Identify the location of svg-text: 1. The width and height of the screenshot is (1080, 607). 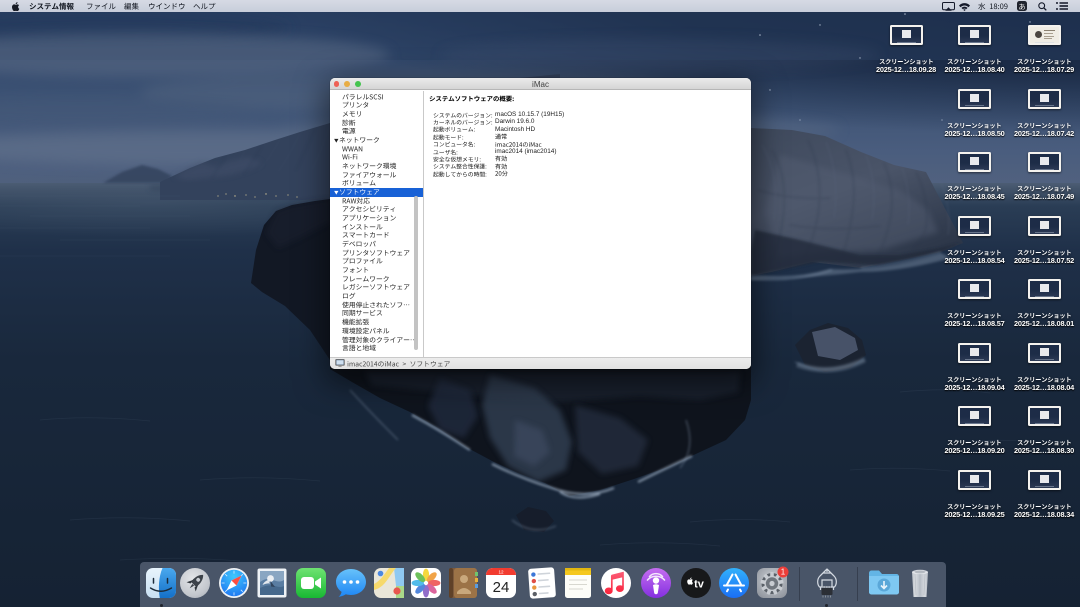
(782, 572).